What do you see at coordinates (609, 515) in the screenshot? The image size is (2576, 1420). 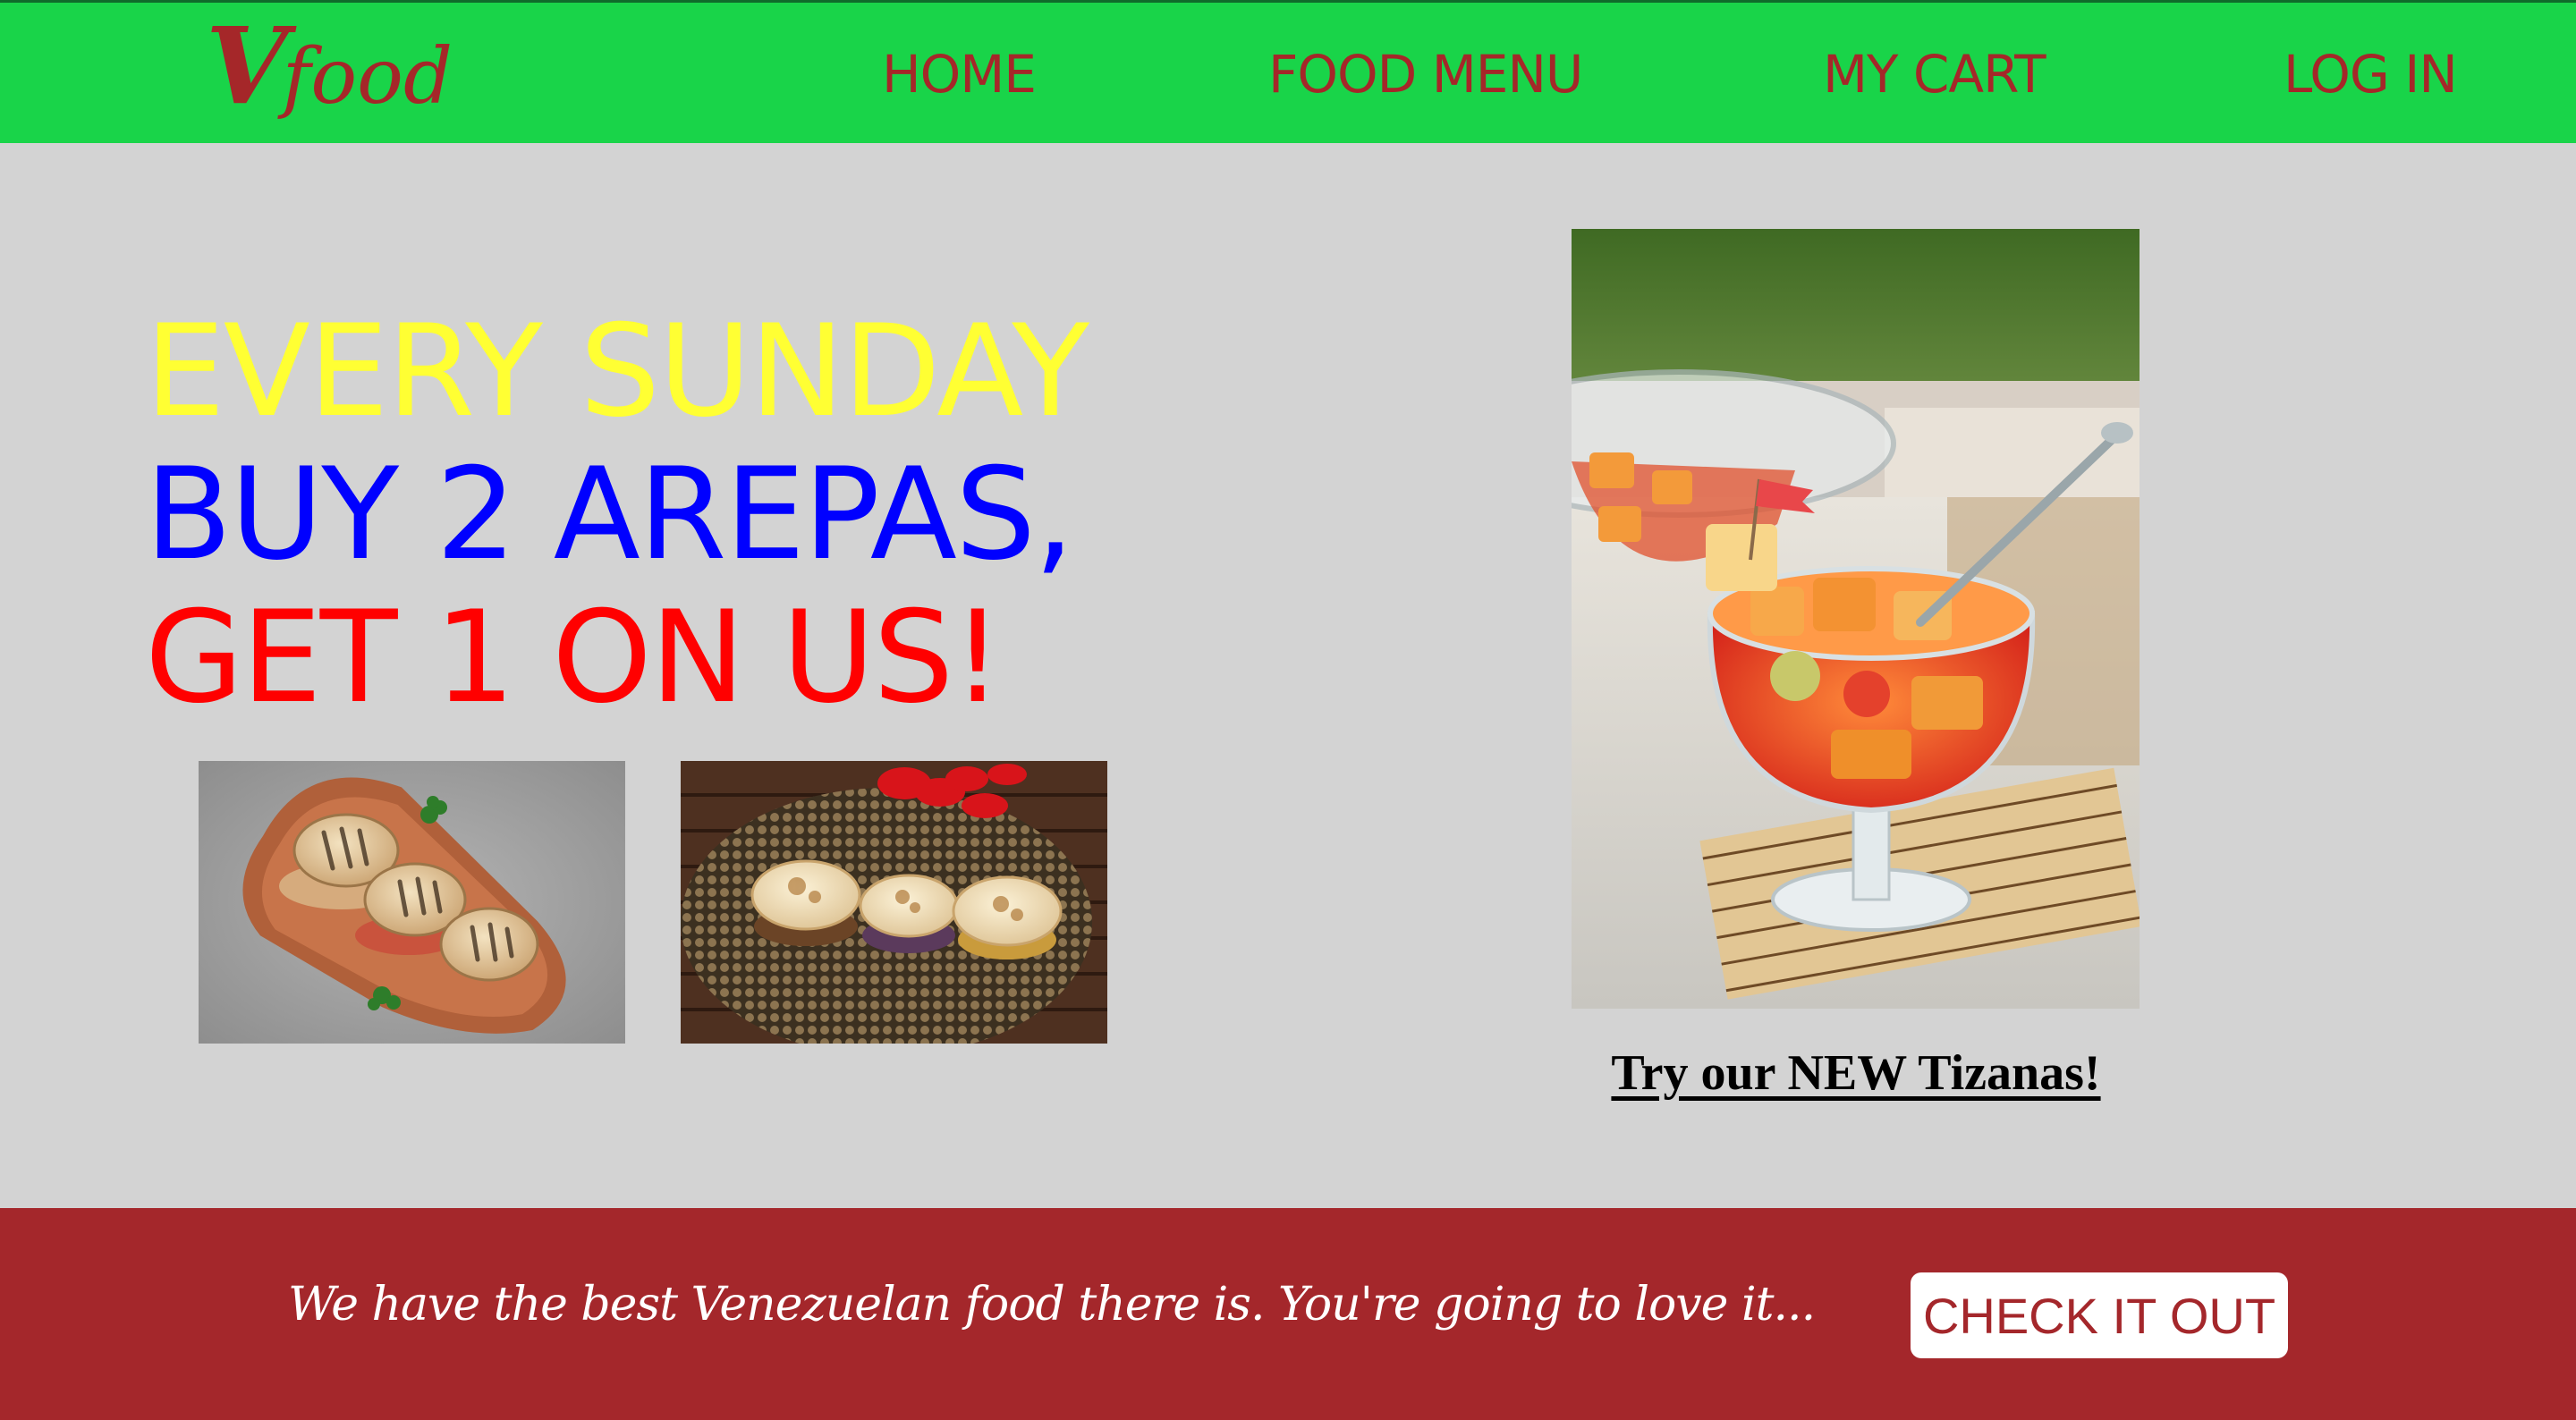 I see `promo-line-buy-2-arepas: BUY 2 AREPAS,` at bounding box center [609, 515].